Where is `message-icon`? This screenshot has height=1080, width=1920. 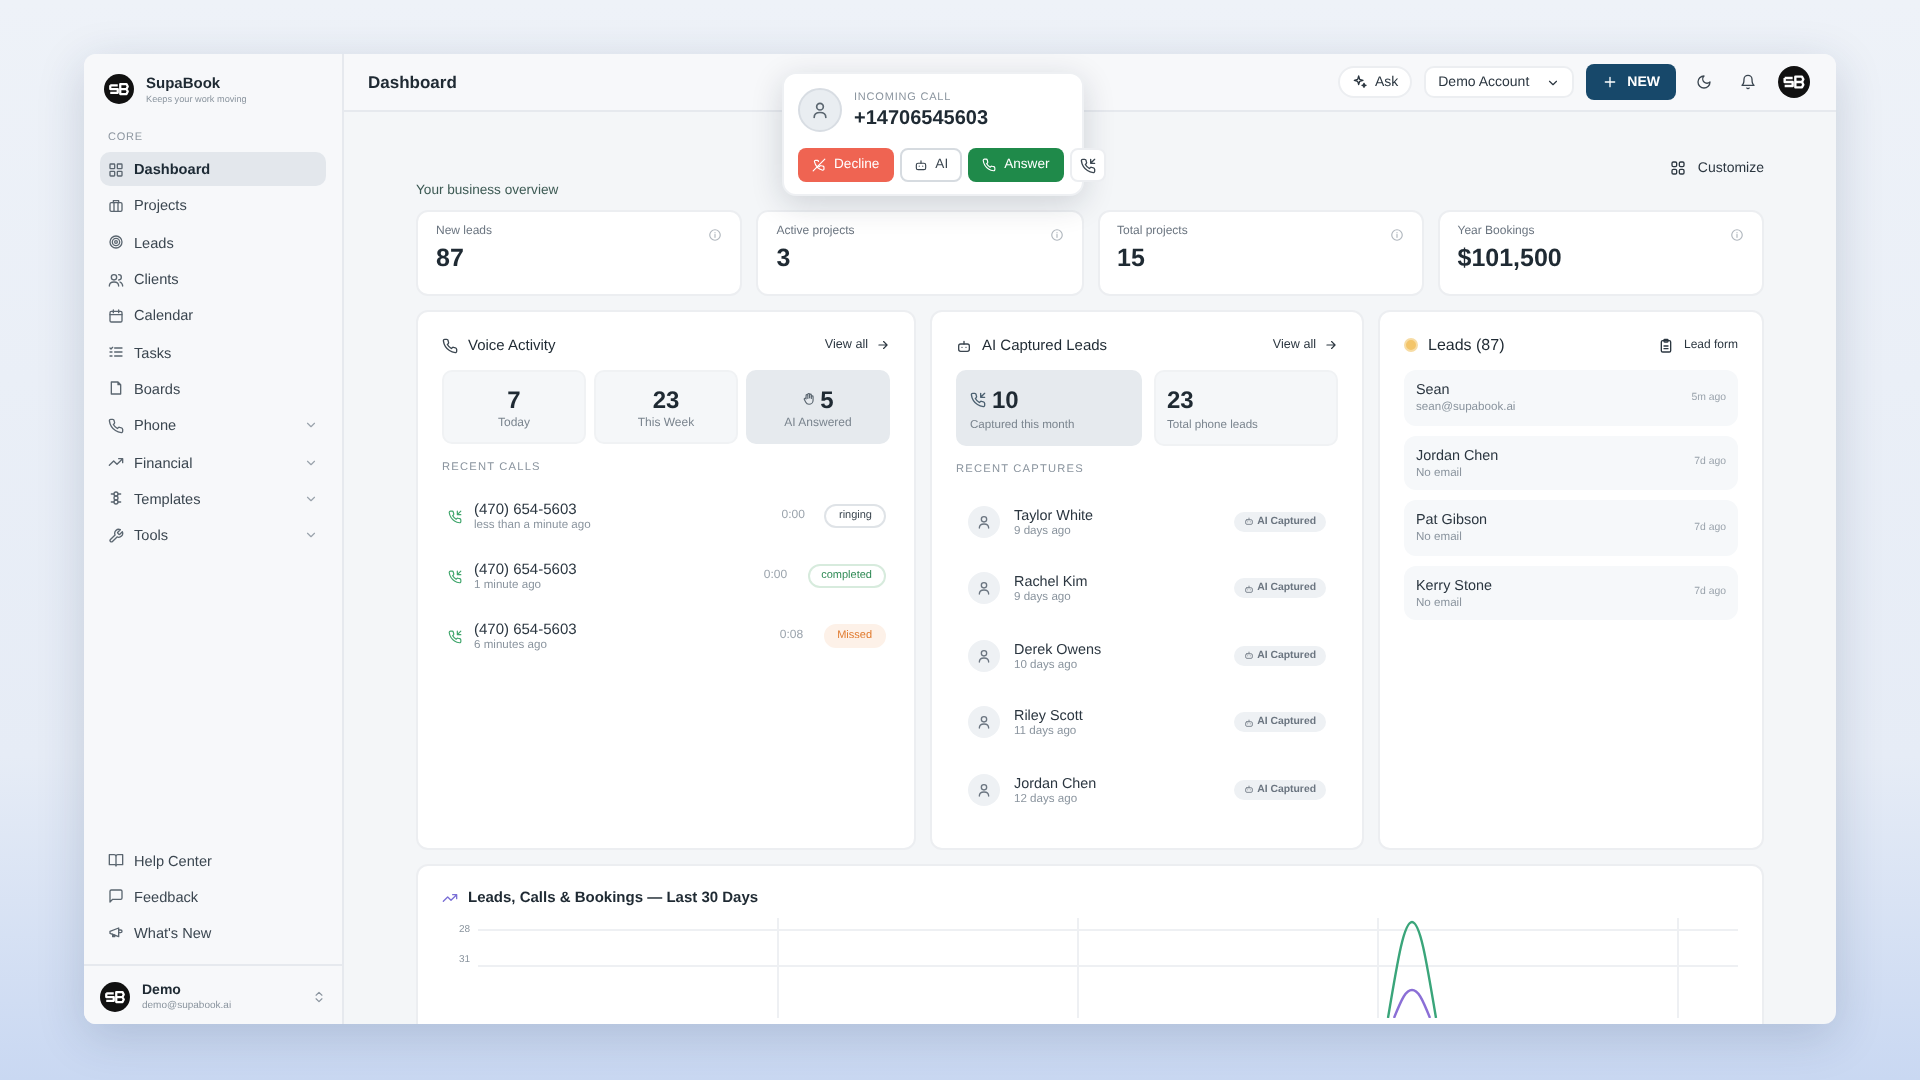 message-icon is located at coordinates (116, 896).